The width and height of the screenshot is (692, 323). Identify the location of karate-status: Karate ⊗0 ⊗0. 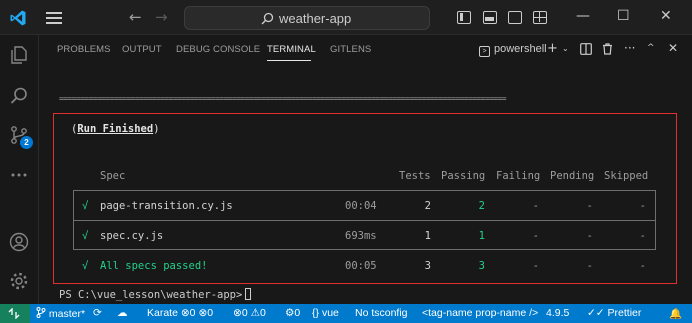
(180, 313).